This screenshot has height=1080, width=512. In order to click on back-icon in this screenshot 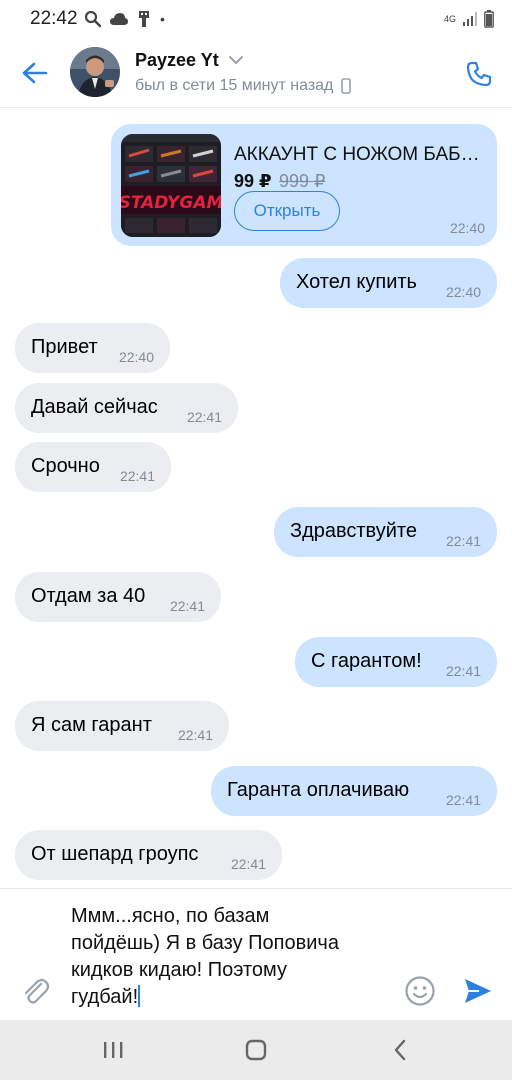, I will do `click(400, 1050)`.